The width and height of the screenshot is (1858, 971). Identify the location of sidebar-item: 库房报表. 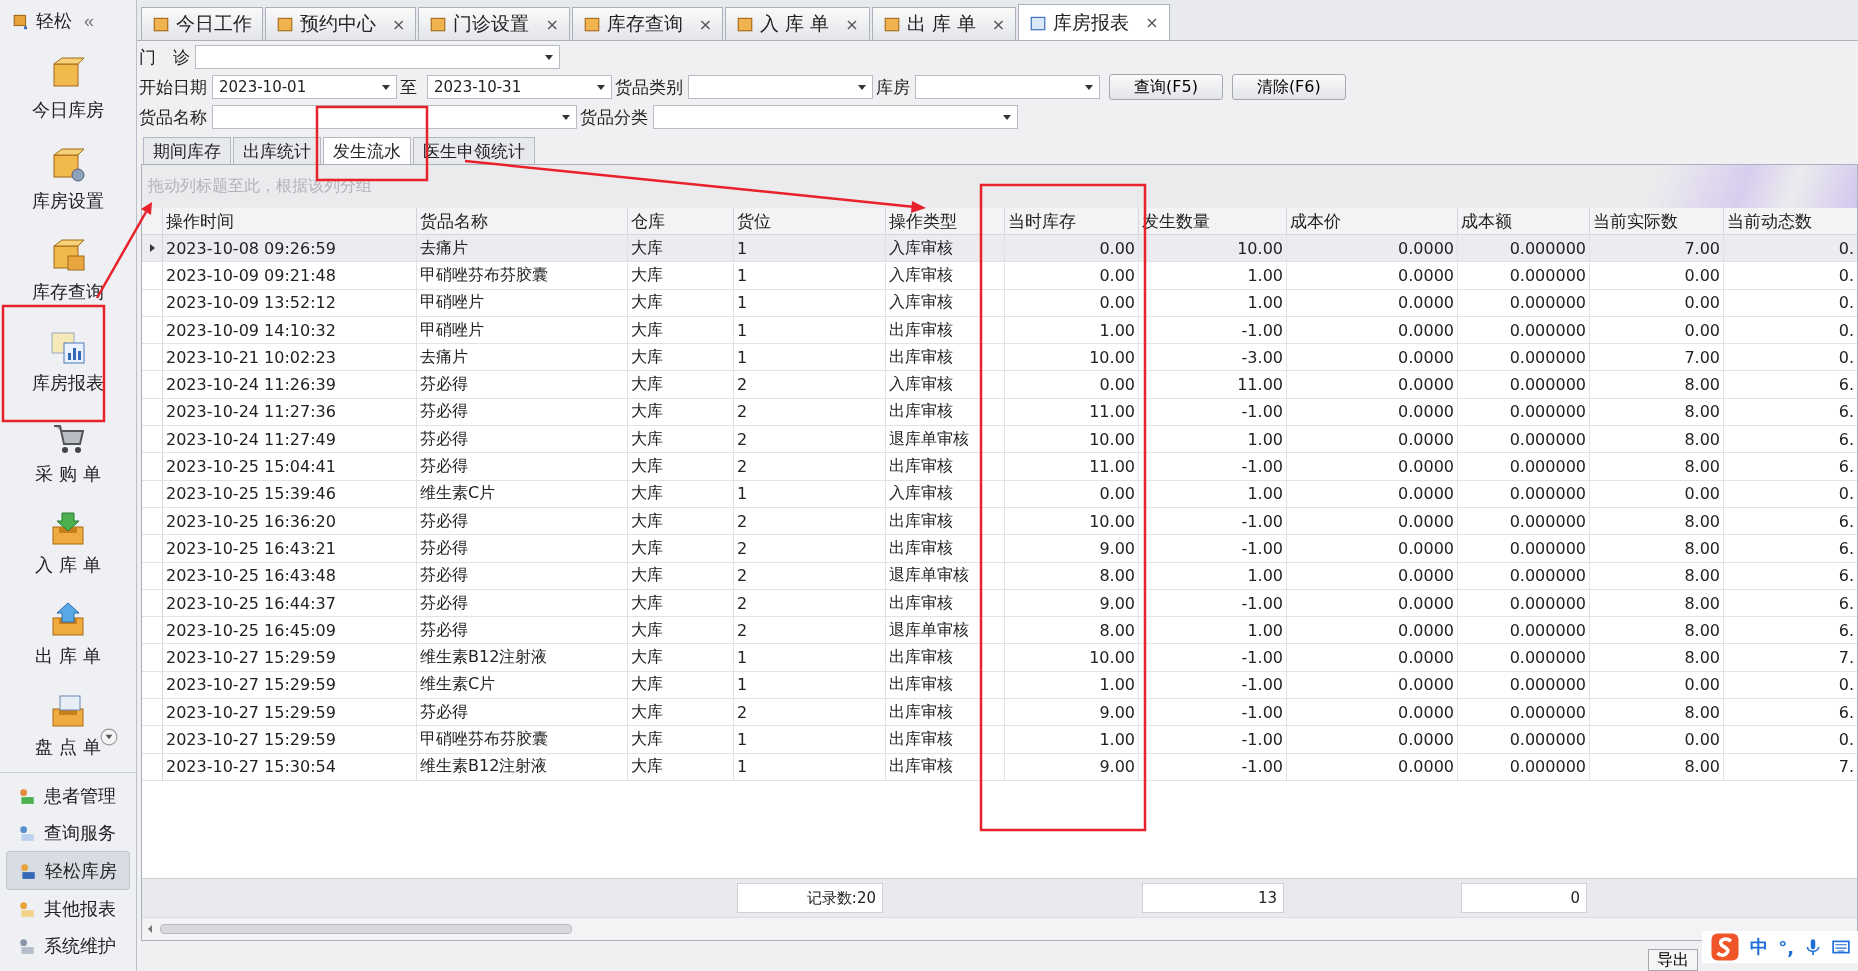
(68, 360).